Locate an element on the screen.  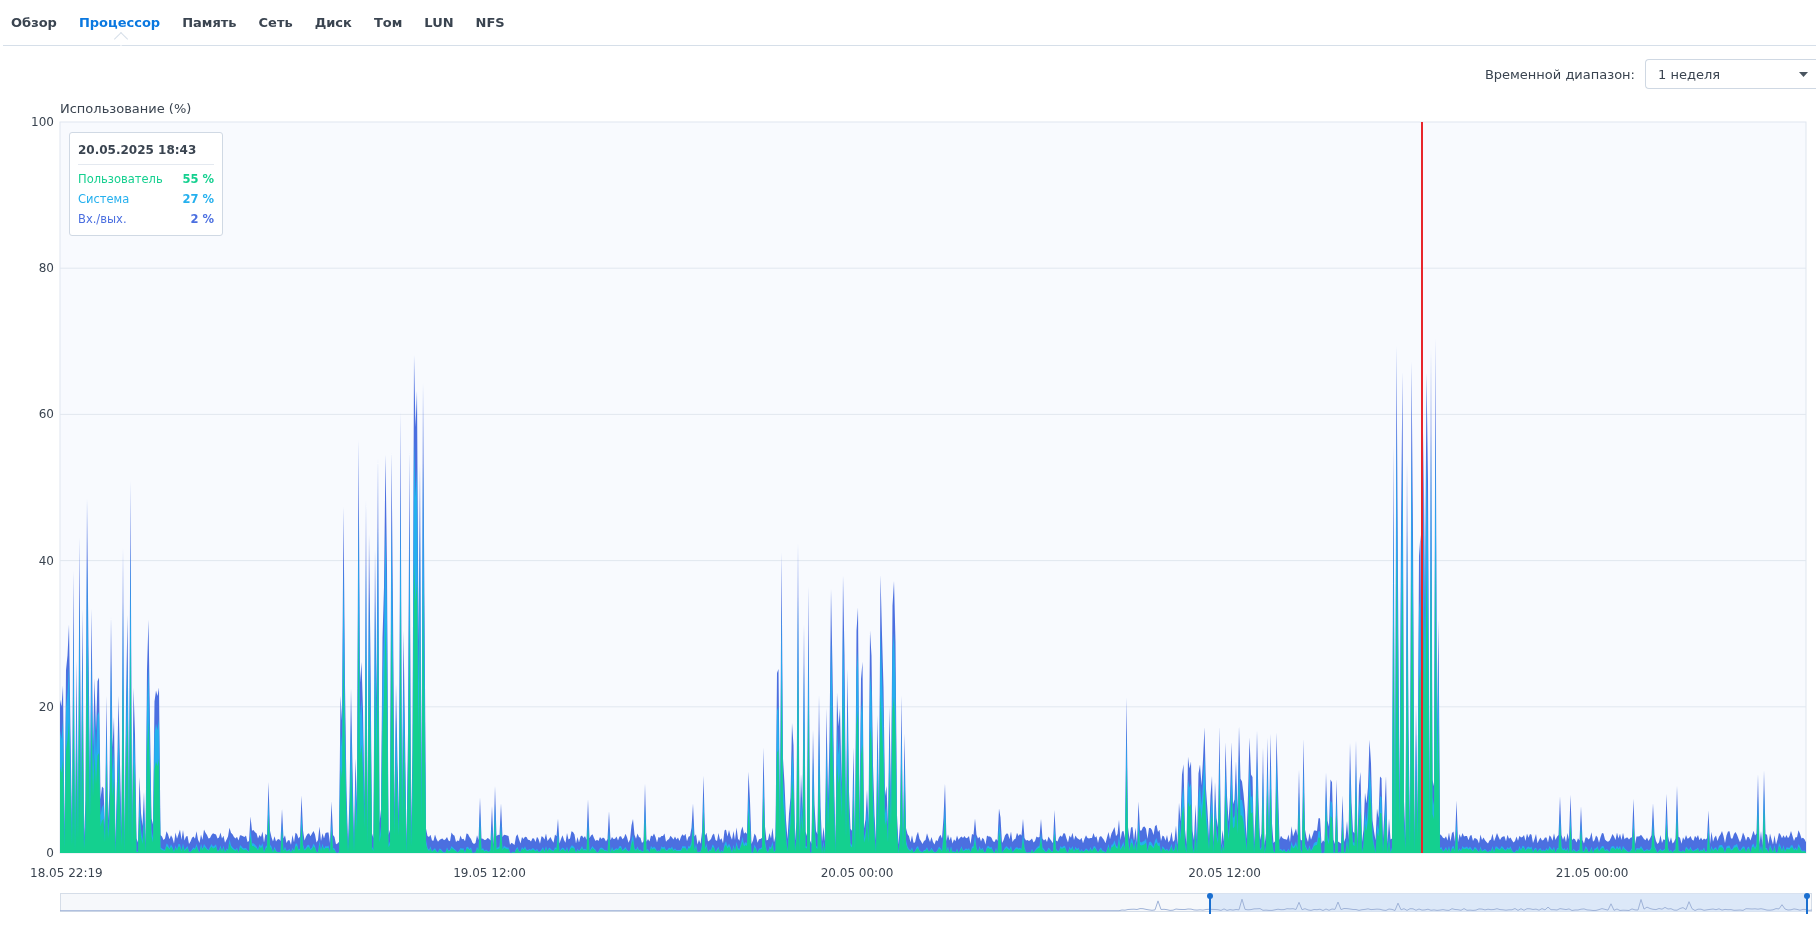
y-tick-label: 60 is located at coordinates (46, 414).